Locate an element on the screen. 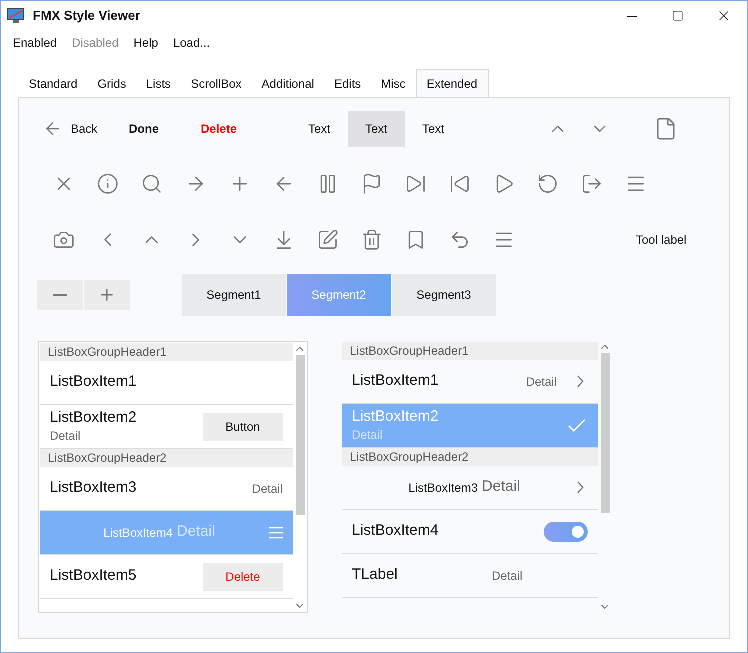 This screenshot has width=748, height=653. info-icon is located at coordinates (108, 184).